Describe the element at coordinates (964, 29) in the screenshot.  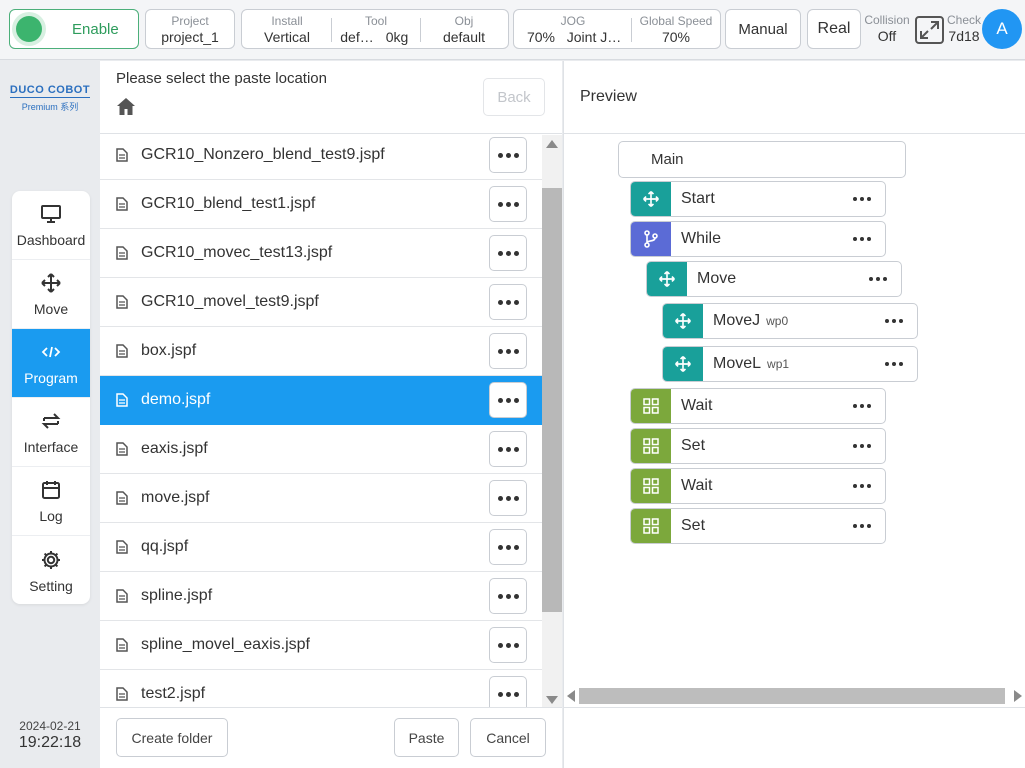
I see `check-status: Check 7d18` at that location.